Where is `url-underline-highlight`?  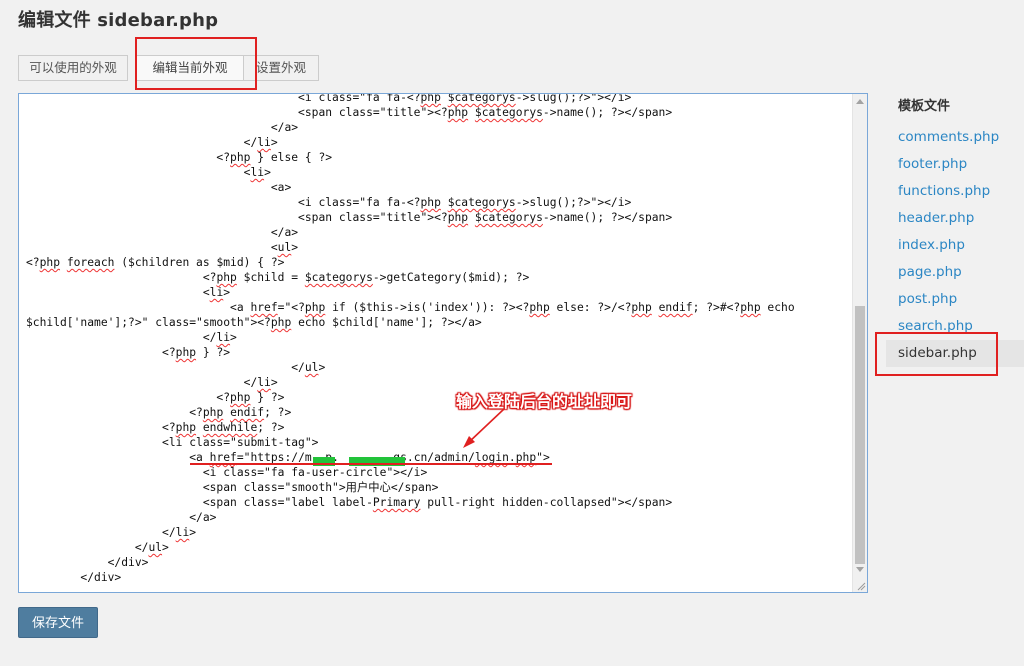
url-underline-highlight is located at coordinates (371, 464).